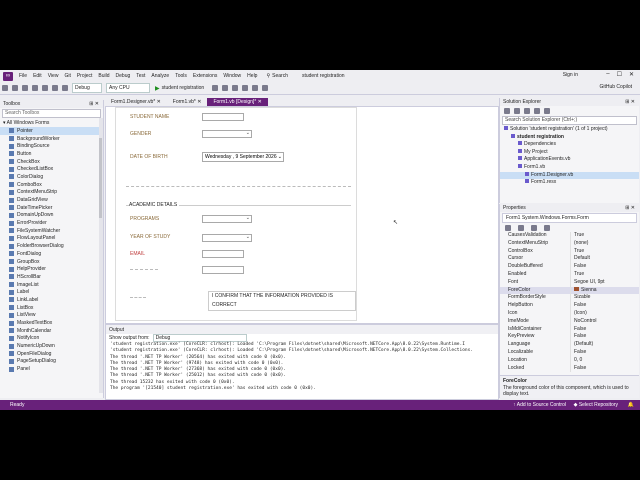 The height and width of the screenshot is (480, 640). Describe the element at coordinates (51, 331) in the screenshot. I see `toolbox-item: MonthCalendar` at that location.